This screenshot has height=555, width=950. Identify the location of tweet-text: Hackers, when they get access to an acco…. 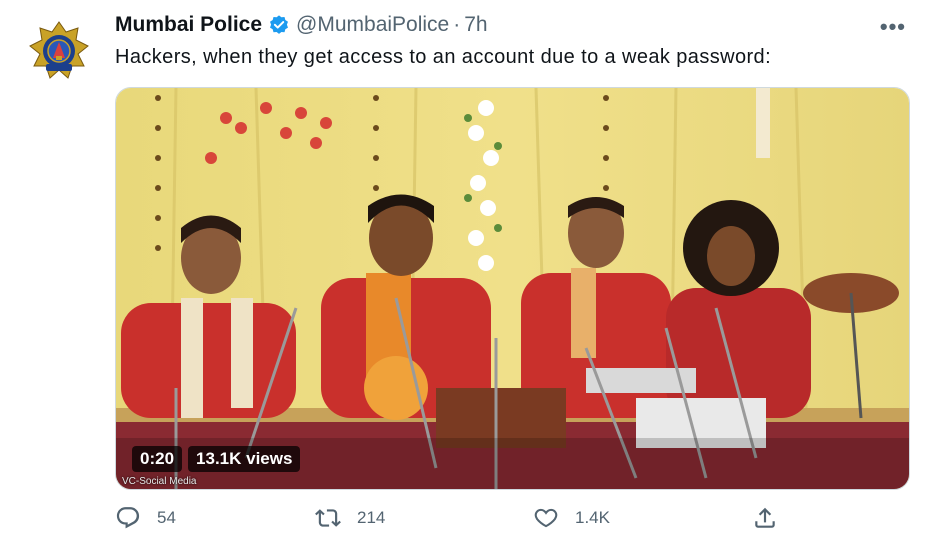
(443, 57).